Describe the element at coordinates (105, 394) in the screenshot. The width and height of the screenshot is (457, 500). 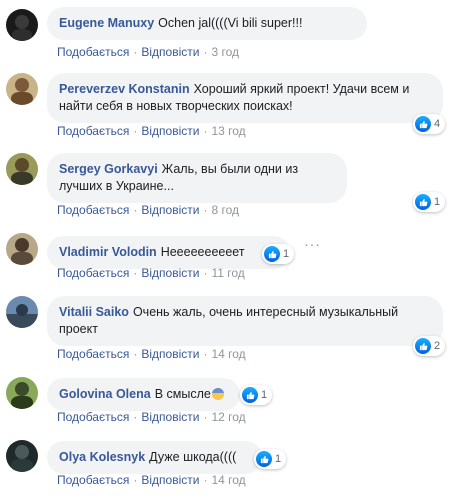
I see `comment-author: Golovina Olena` at that location.